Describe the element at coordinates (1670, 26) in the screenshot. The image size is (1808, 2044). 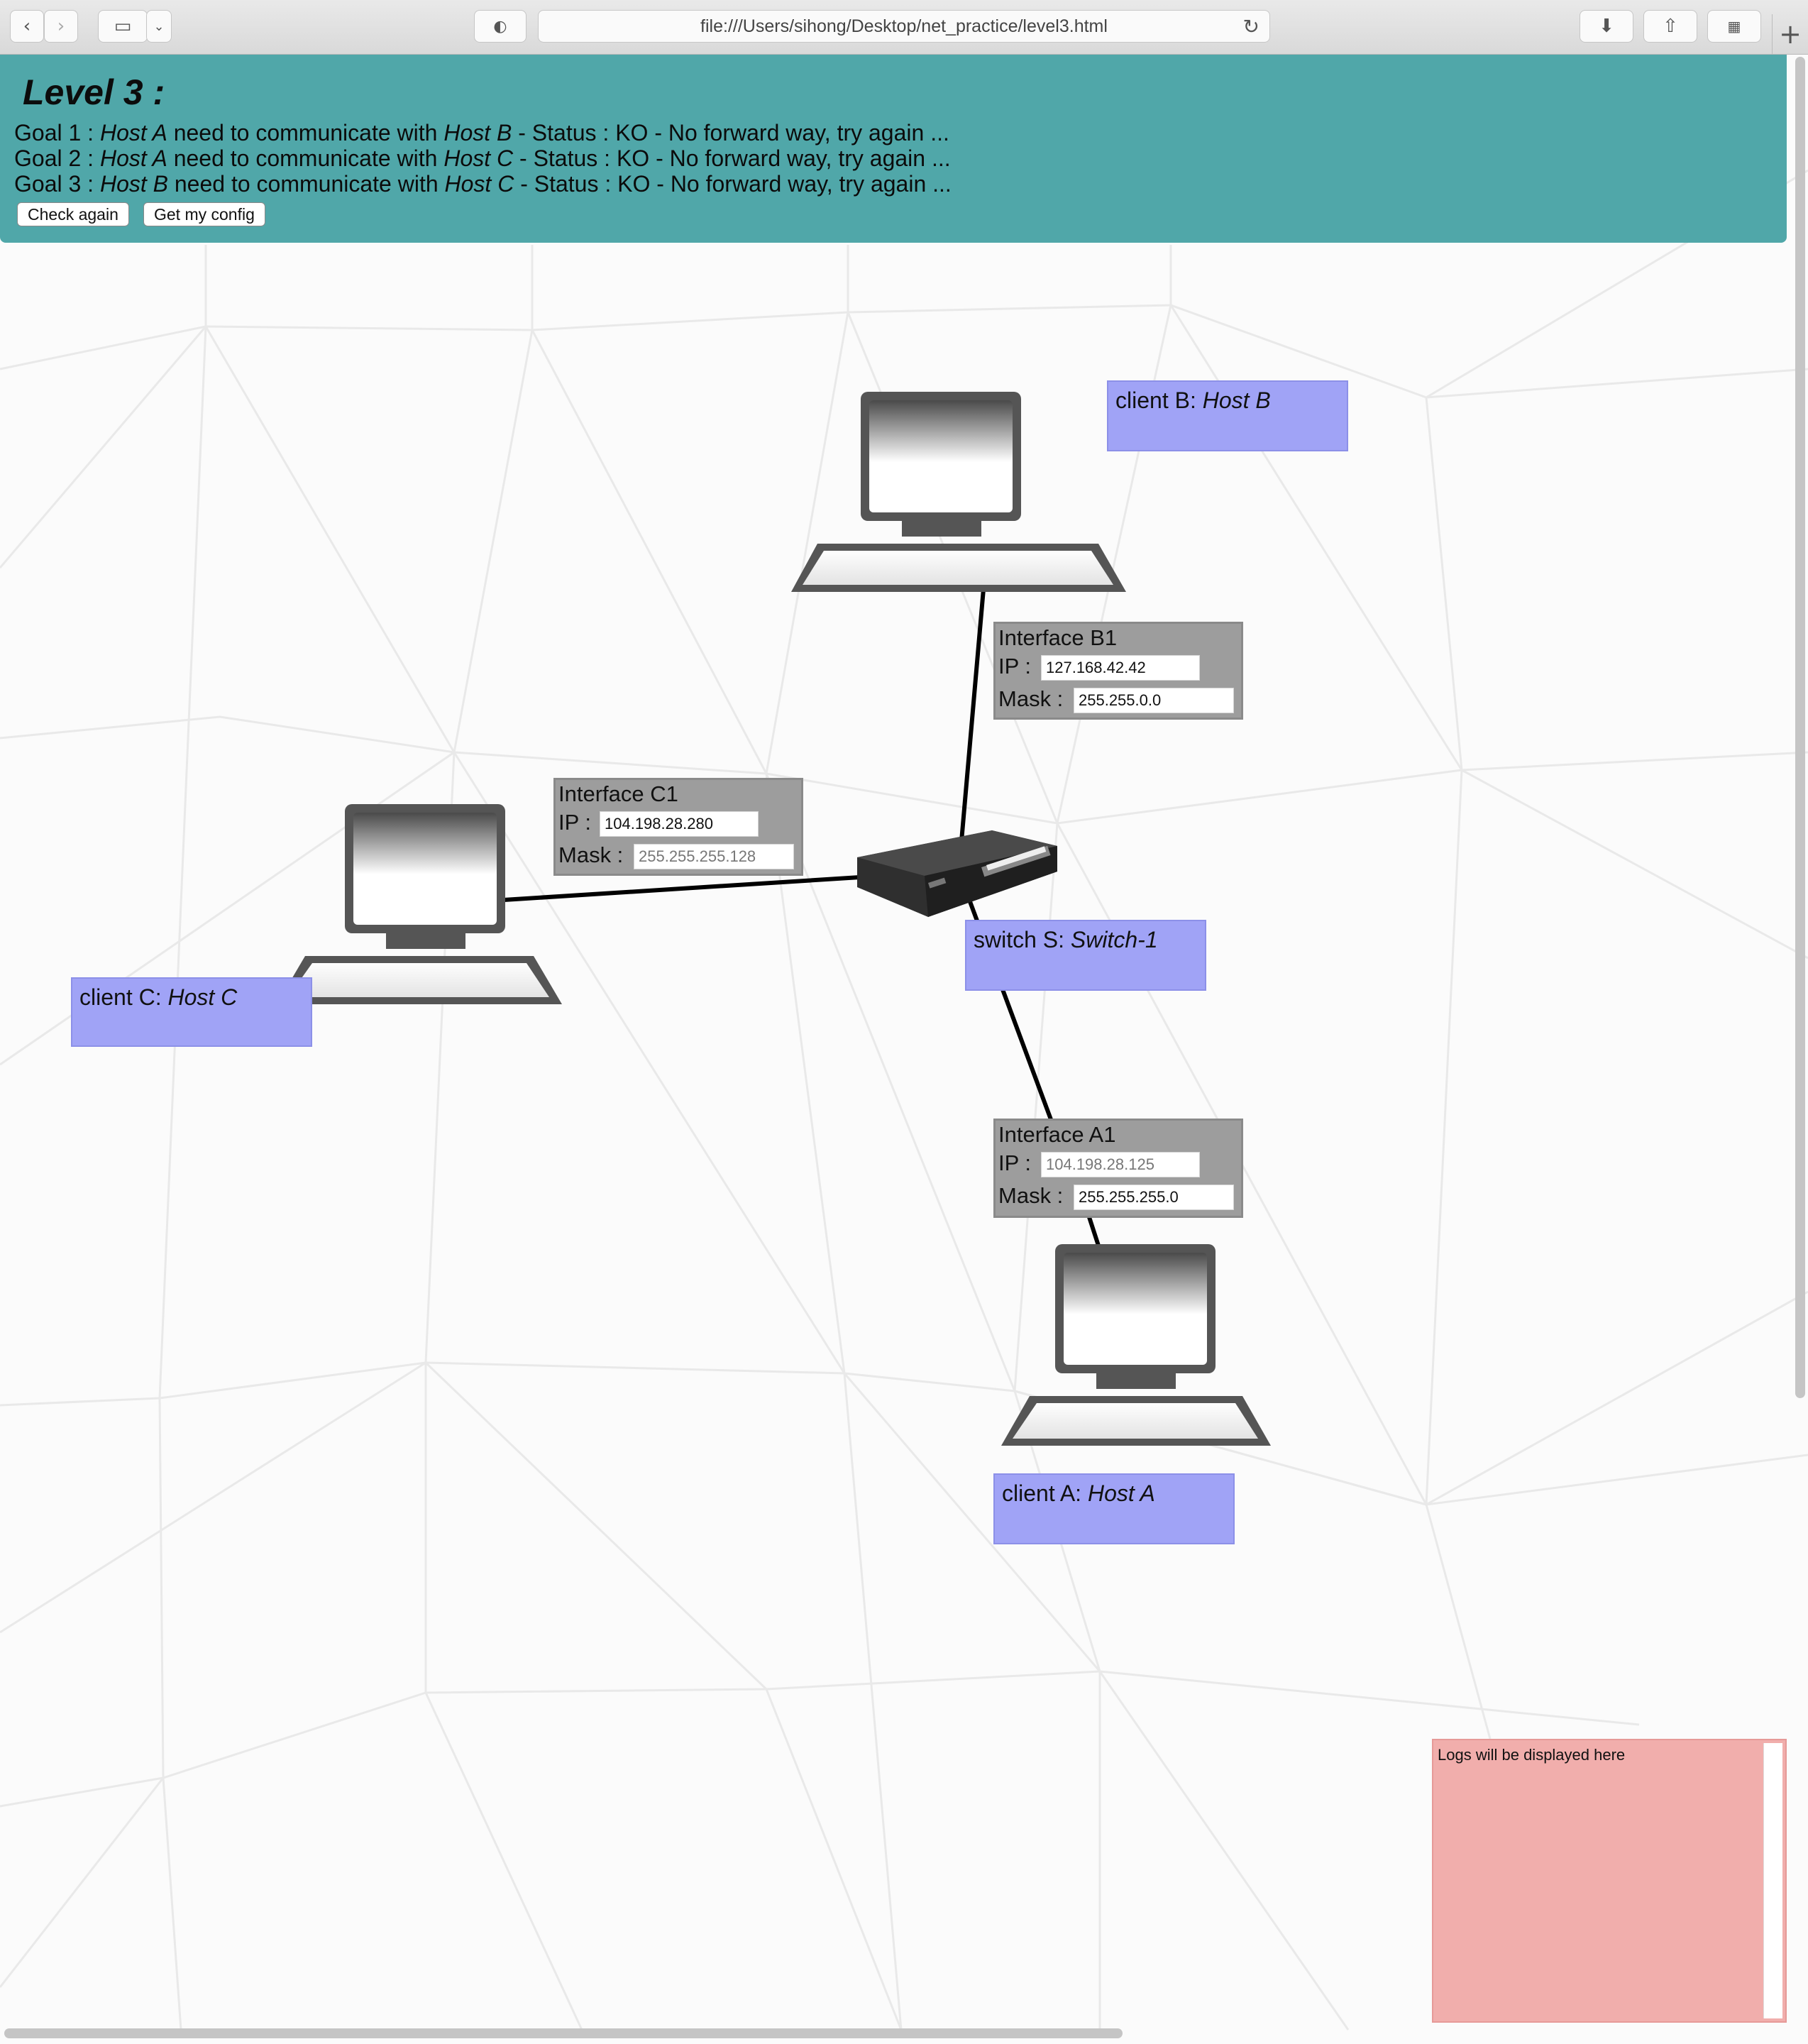
I see `share-icon: ⇧` at that location.